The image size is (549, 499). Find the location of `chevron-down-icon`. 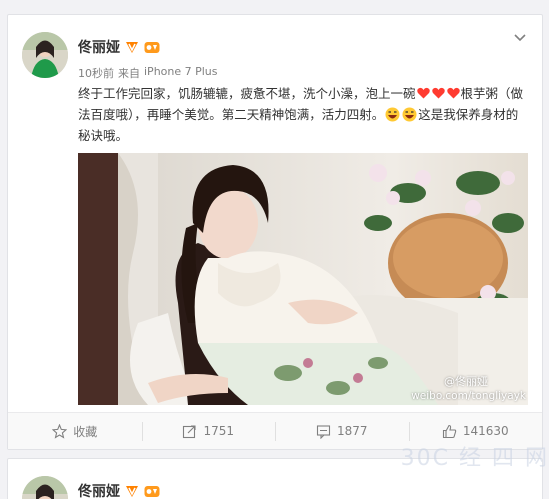

chevron-down-icon is located at coordinates (520, 37).